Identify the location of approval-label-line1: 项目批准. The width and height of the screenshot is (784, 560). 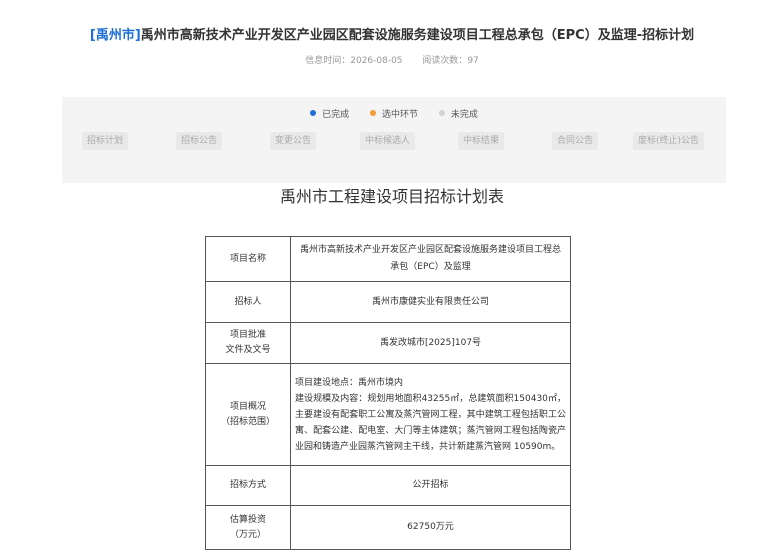
(247, 335).